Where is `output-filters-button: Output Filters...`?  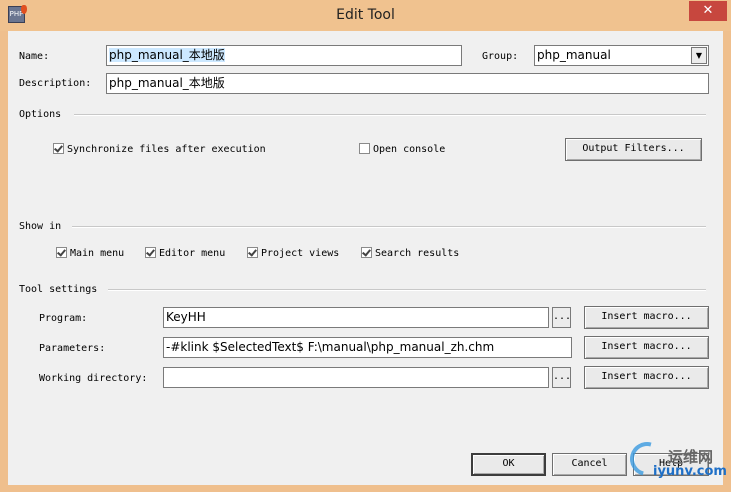 output-filters-button: Output Filters... is located at coordinates (633, 149).